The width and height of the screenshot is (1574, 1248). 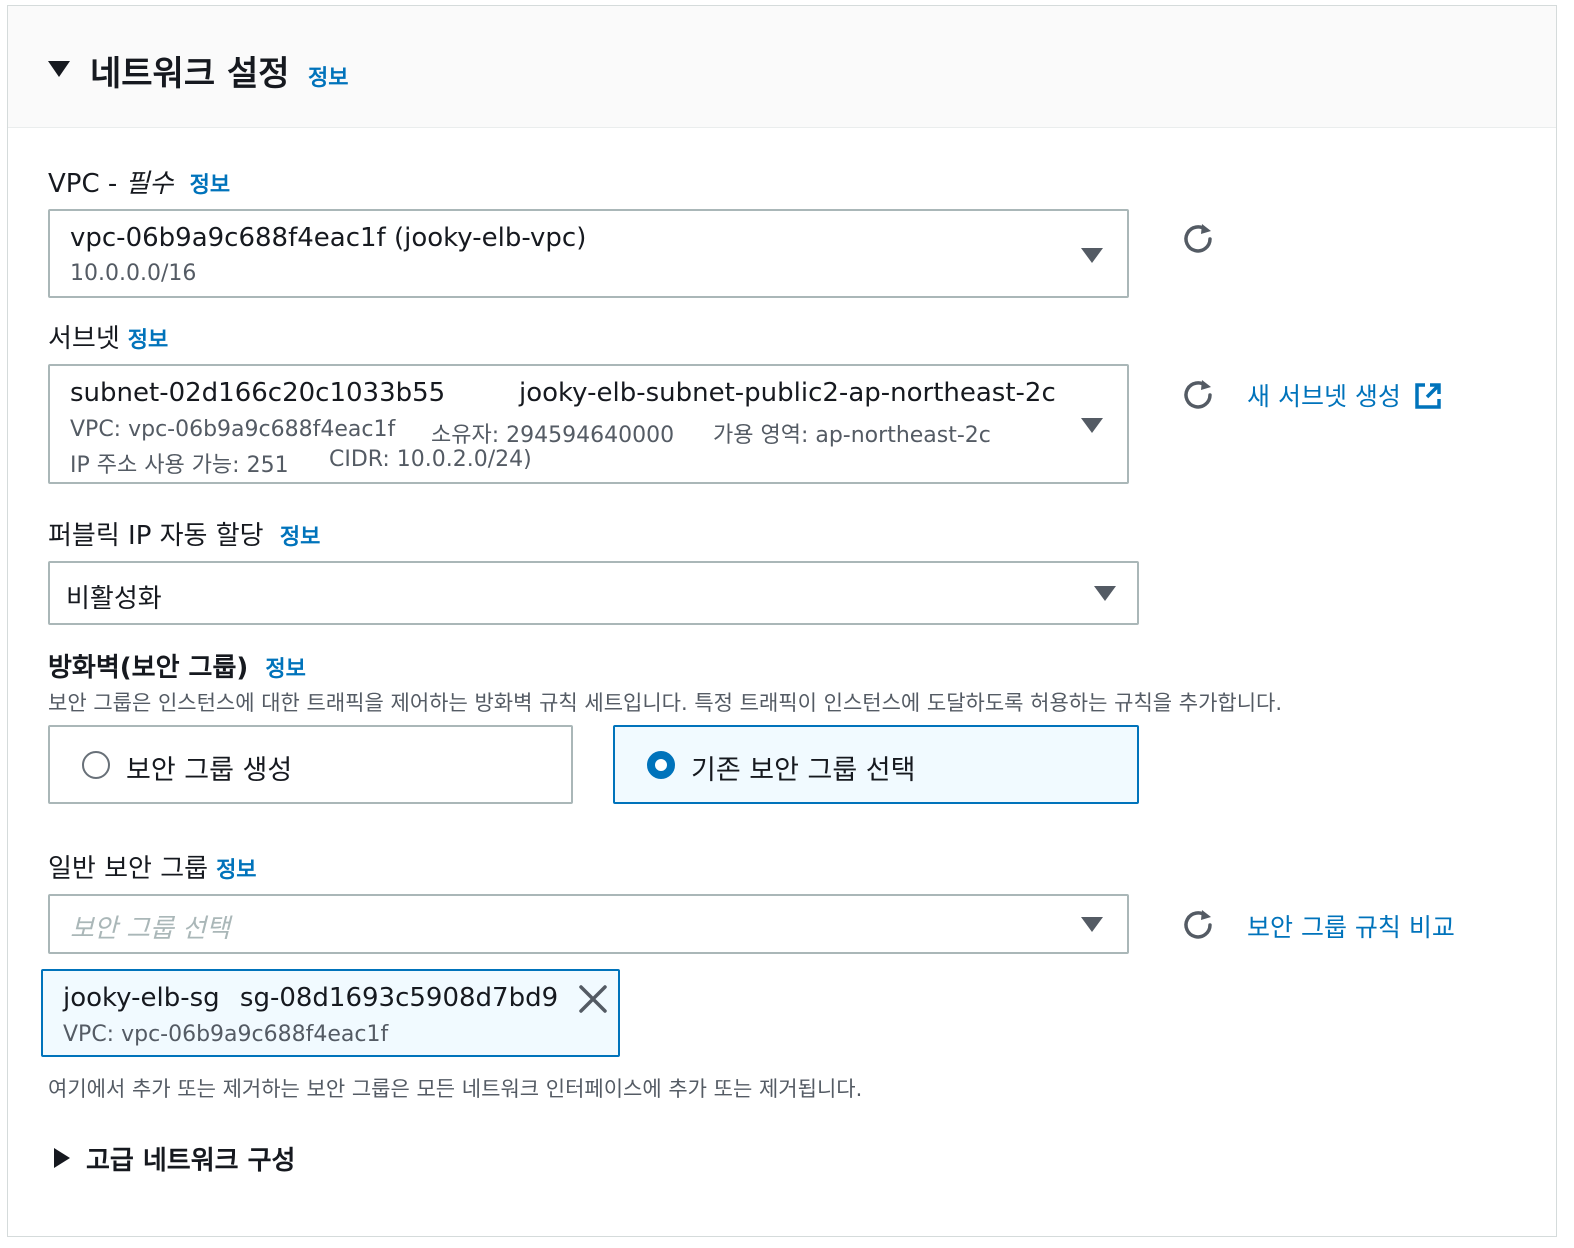 I want to click on advanced-network-config-toggle: 고급 네트워크 구성, so click(x=190, y=1158).